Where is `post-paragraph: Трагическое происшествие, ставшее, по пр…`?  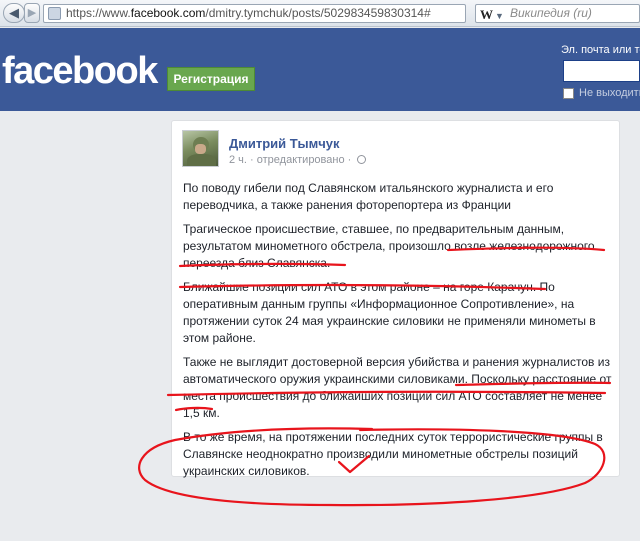
post-paragraph: Трагическое происшествие, ставшее, по пр… is located at coordinates (389, 246).